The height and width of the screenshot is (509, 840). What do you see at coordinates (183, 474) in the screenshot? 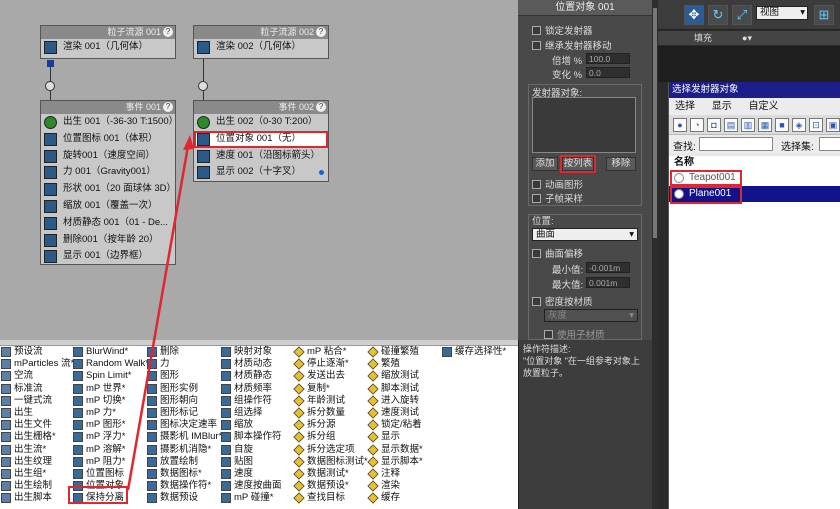
I see `depot-item: 数据图标*` at bounding box center [183, 474].